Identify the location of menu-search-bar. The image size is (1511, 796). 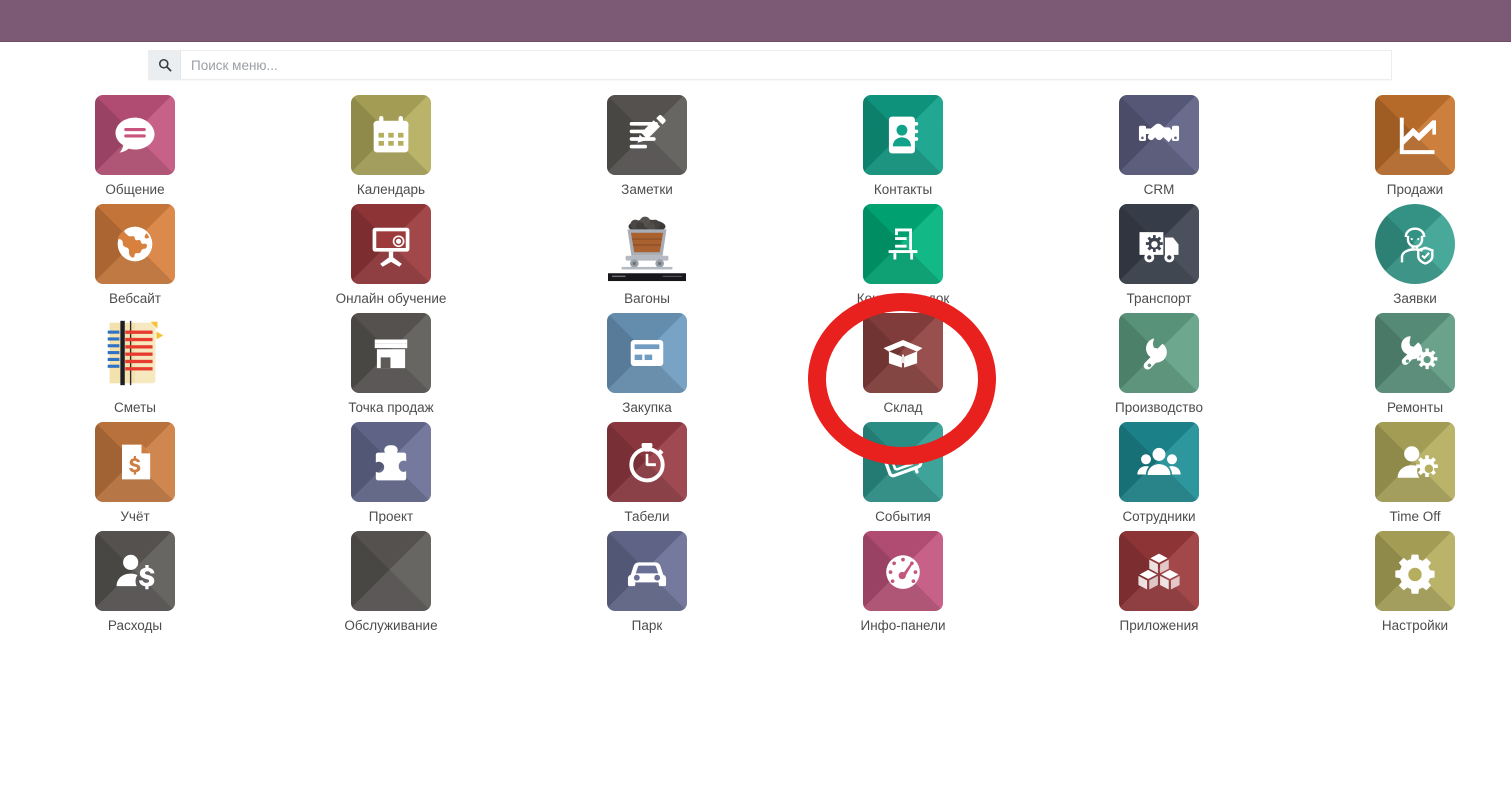
(770, 65).